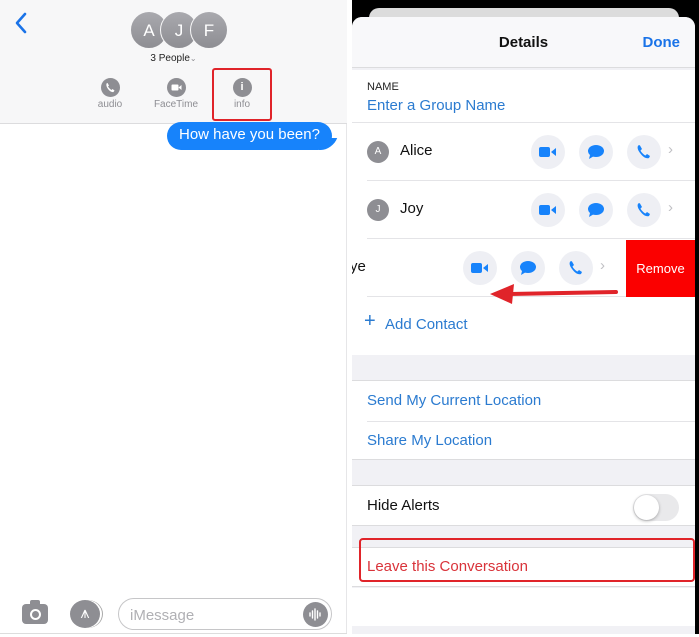 The image size is (699, 637). Describe the element at coordinates (426, 324) in the screenshot. I see `add-contact-label: Add Contact` at that location.